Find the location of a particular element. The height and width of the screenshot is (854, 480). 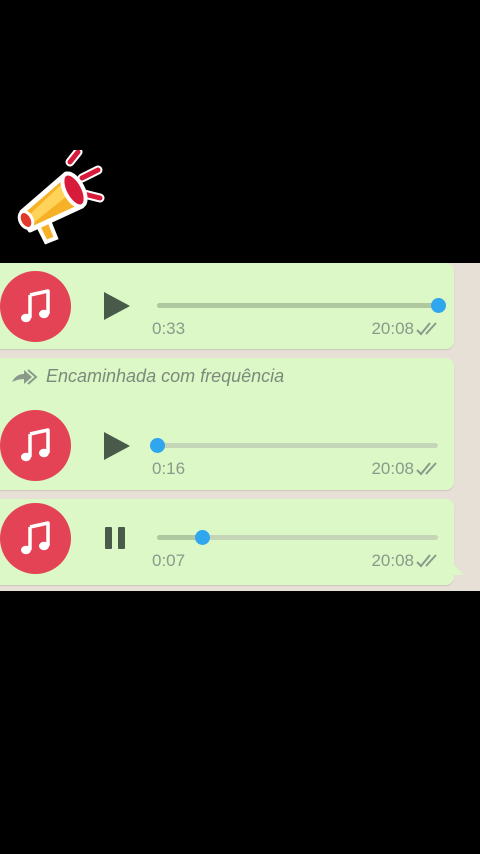

audio-message-bubble: 0:33 20:08 is located at coordinates (227, 306).